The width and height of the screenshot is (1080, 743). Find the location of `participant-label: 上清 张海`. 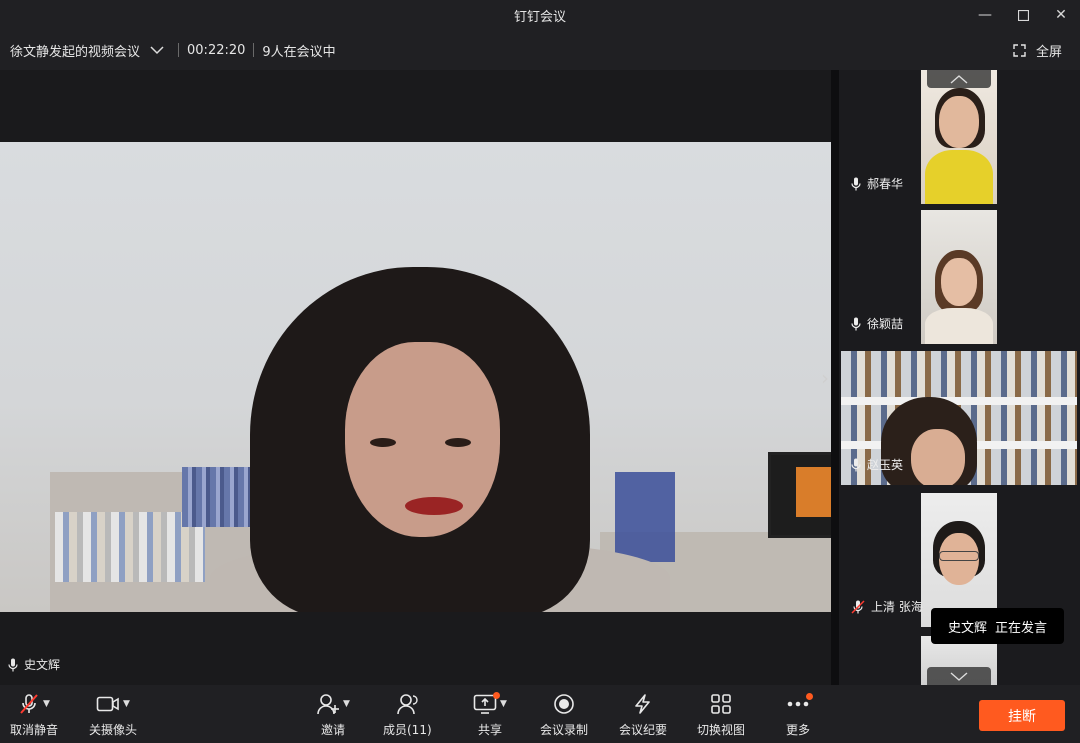

participant-label: 上清 张海 is located at coordinates (887, 606).